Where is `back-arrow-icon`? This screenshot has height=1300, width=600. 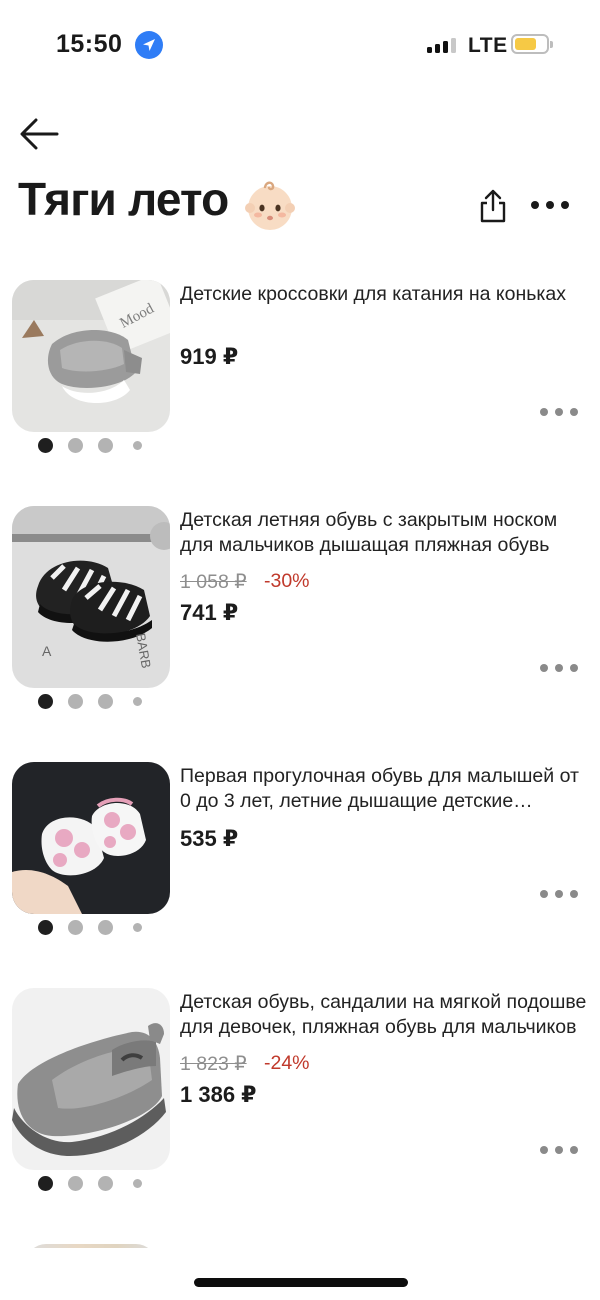 back-arrow-icon is located at coordinates (39, 134).